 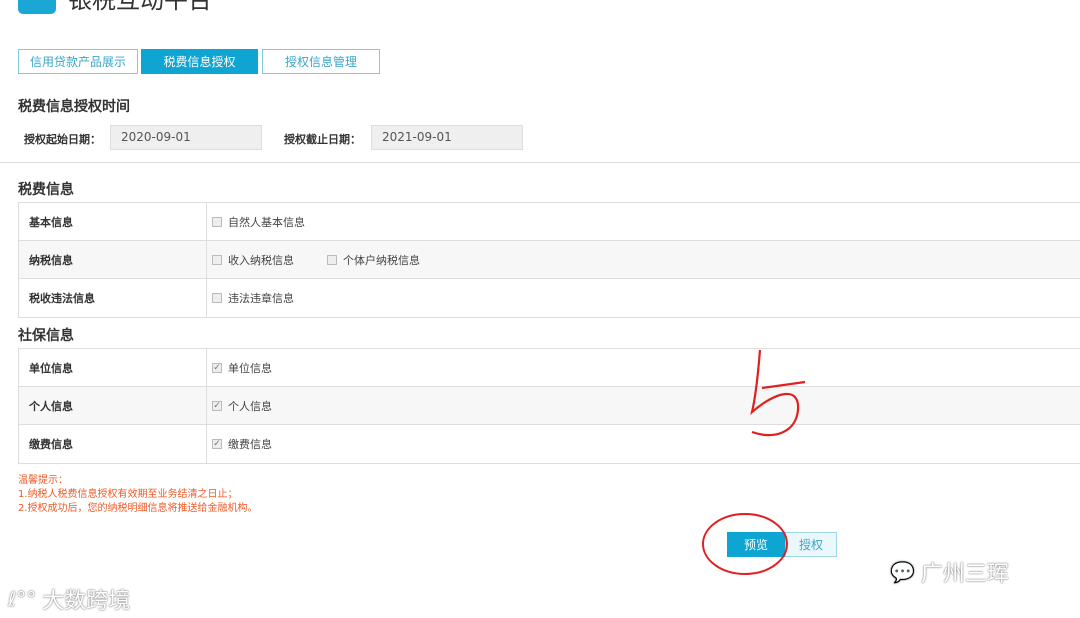 What do you see at coordinates (783, 385) in the screenshot?
I see `handwritten-5-stroke` at bounding box center [783, 385].